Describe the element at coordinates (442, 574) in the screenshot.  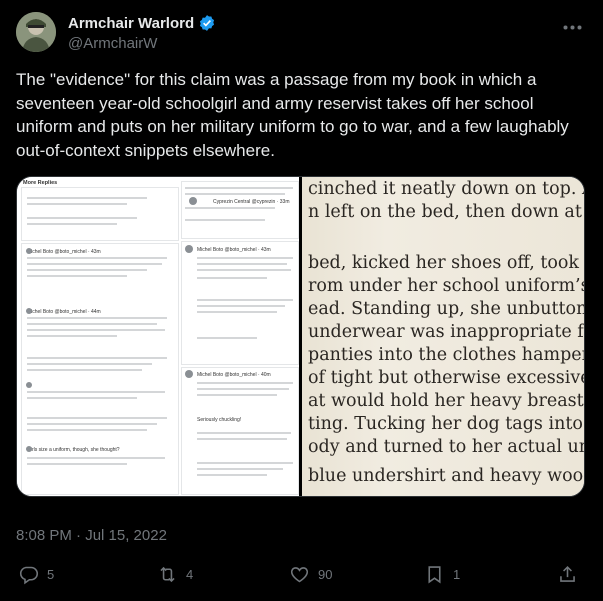
I see `bookmark-button: 1` at that location.